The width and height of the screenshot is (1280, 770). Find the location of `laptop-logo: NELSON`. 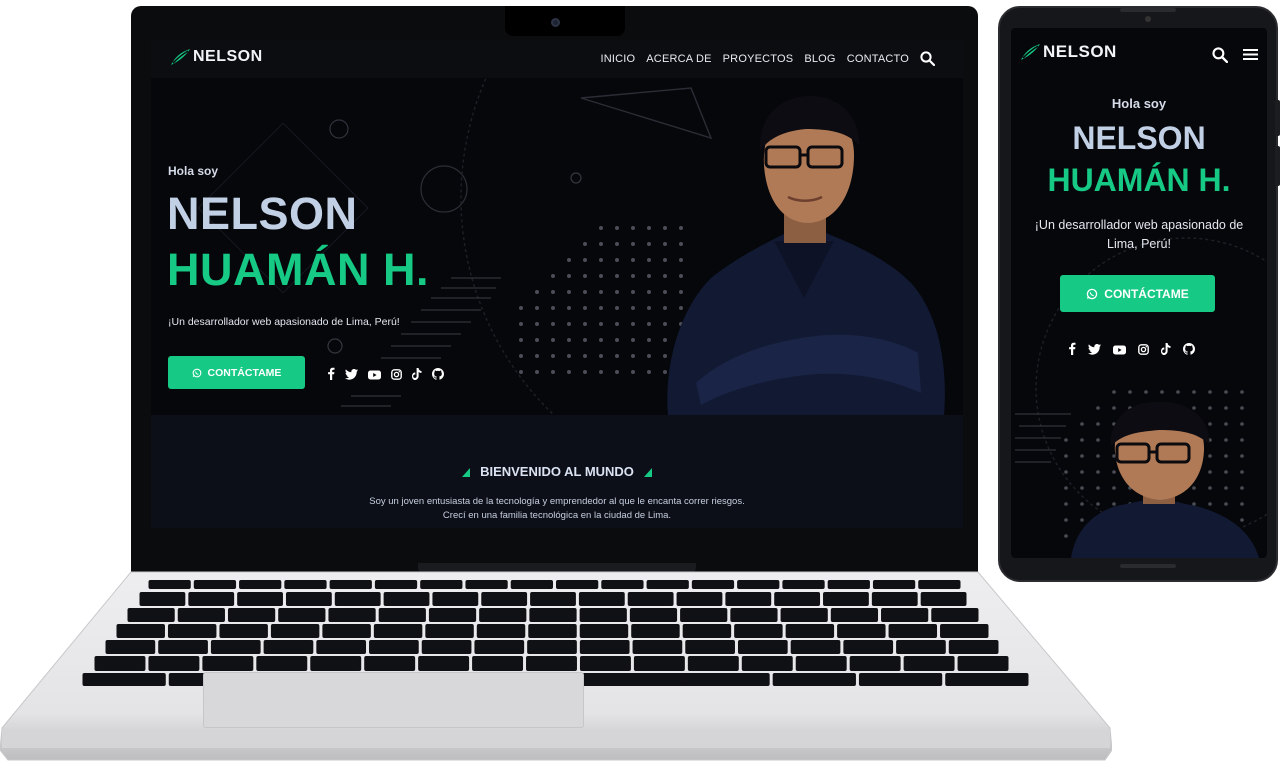

laptop-logo: NELSON is located at coordinates (216, 57).